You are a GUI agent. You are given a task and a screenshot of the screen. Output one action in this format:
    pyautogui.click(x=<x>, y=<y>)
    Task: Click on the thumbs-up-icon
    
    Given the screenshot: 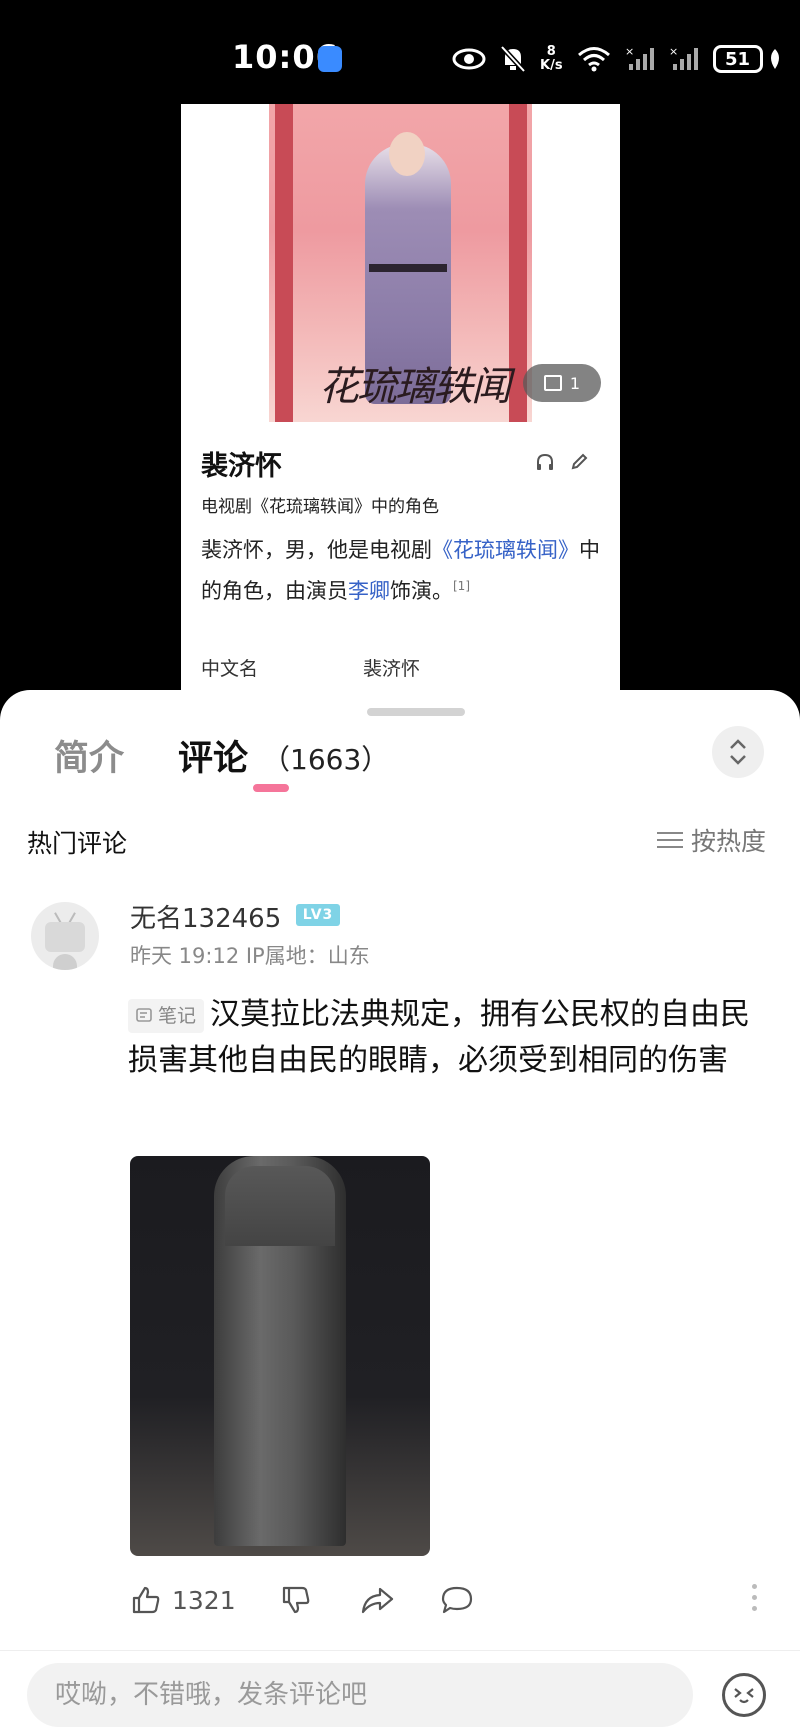 What is the action you would take?
    pyautogui.click(x=146, y=1600)
    